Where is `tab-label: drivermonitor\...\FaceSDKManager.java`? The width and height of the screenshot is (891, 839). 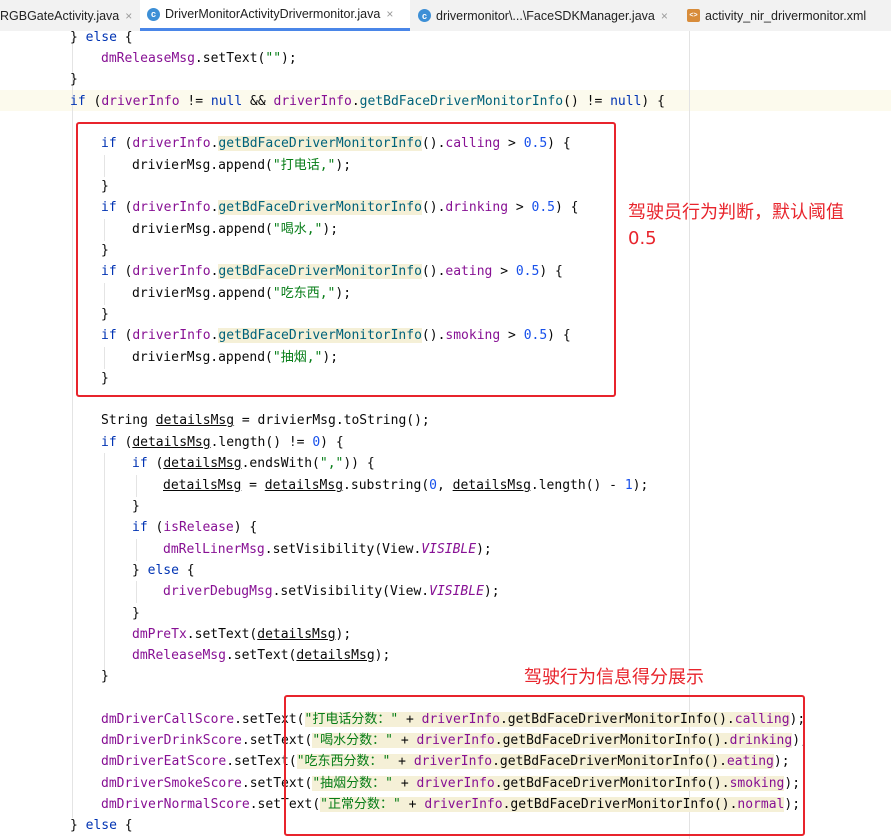
tab-label: drivermonitor\...\FaceSDKManager.java is located at coordinates (545, 15).